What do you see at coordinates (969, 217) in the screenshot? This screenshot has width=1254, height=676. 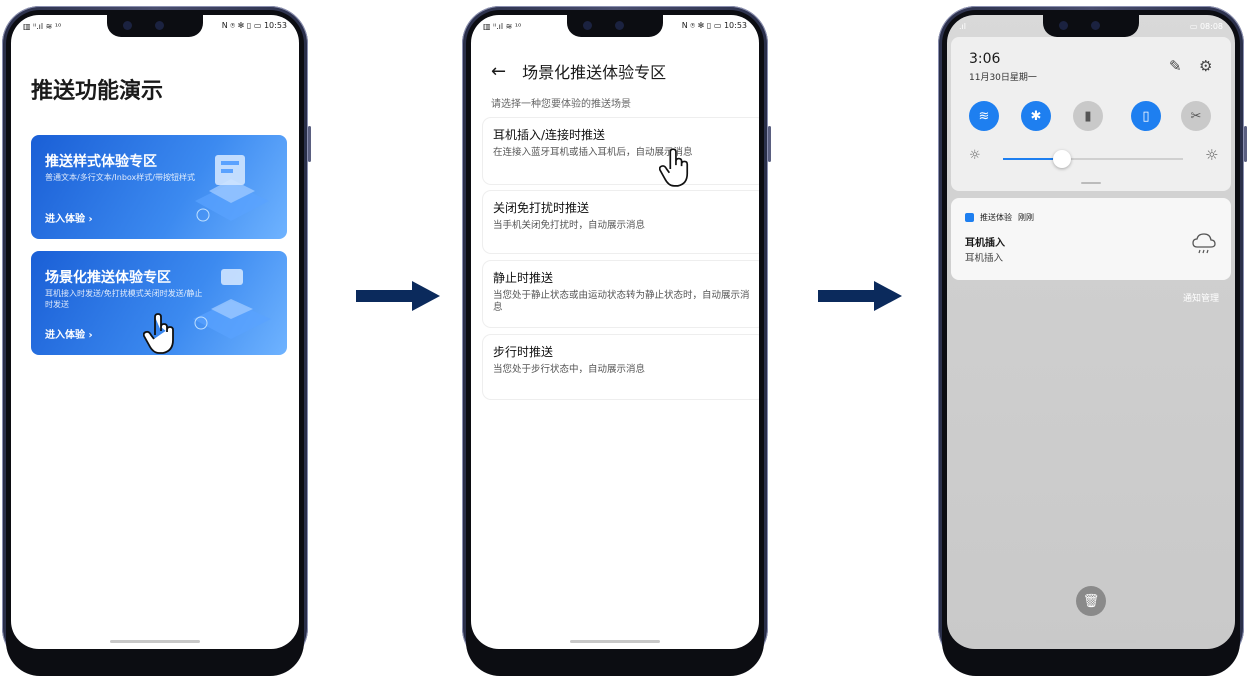 I see `app-icon` at bounding box center [969, 217].